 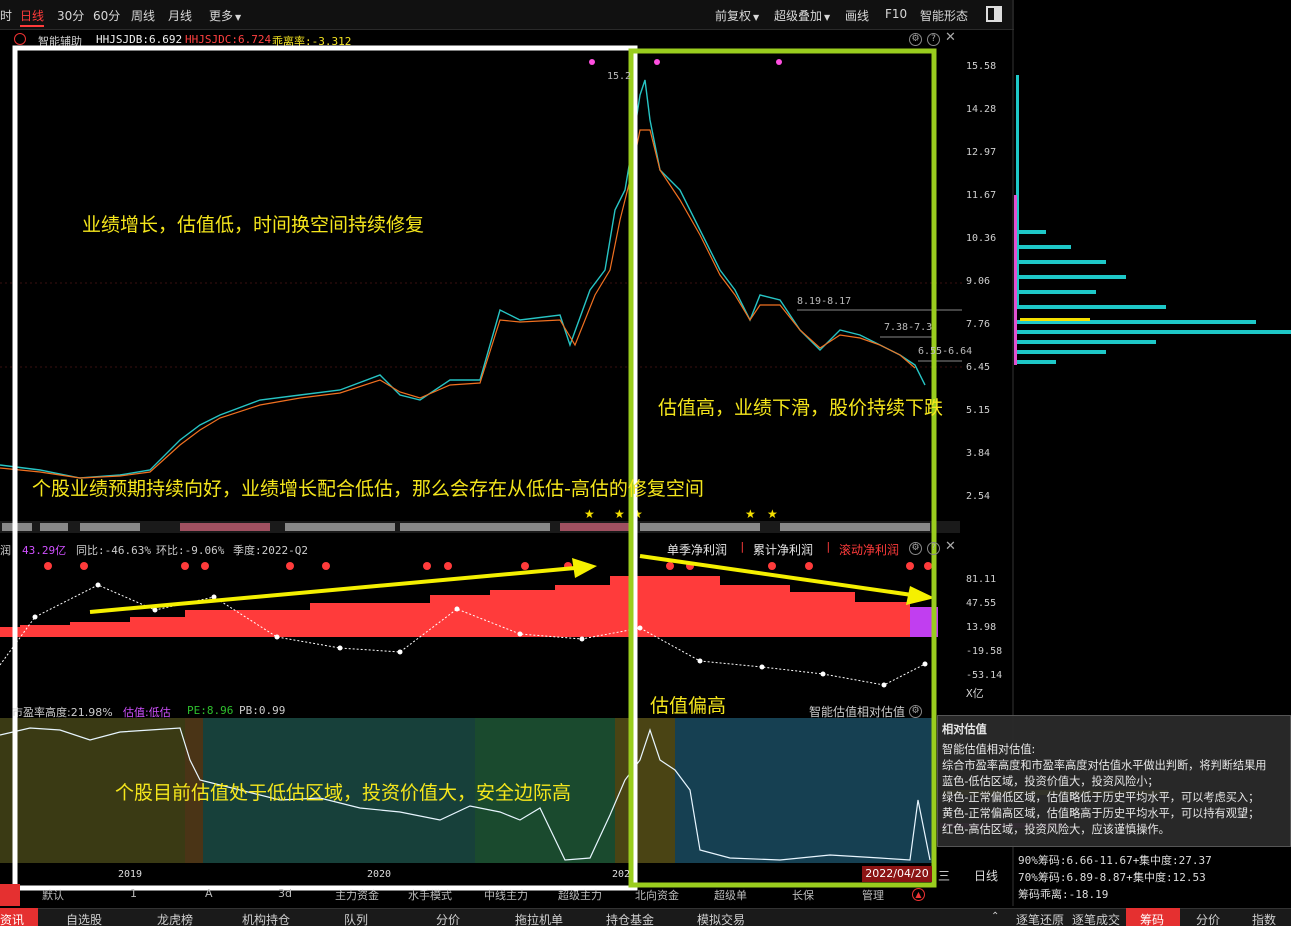 I want to click on date-badge: 2022/04/20, so click(x=897, y=874).